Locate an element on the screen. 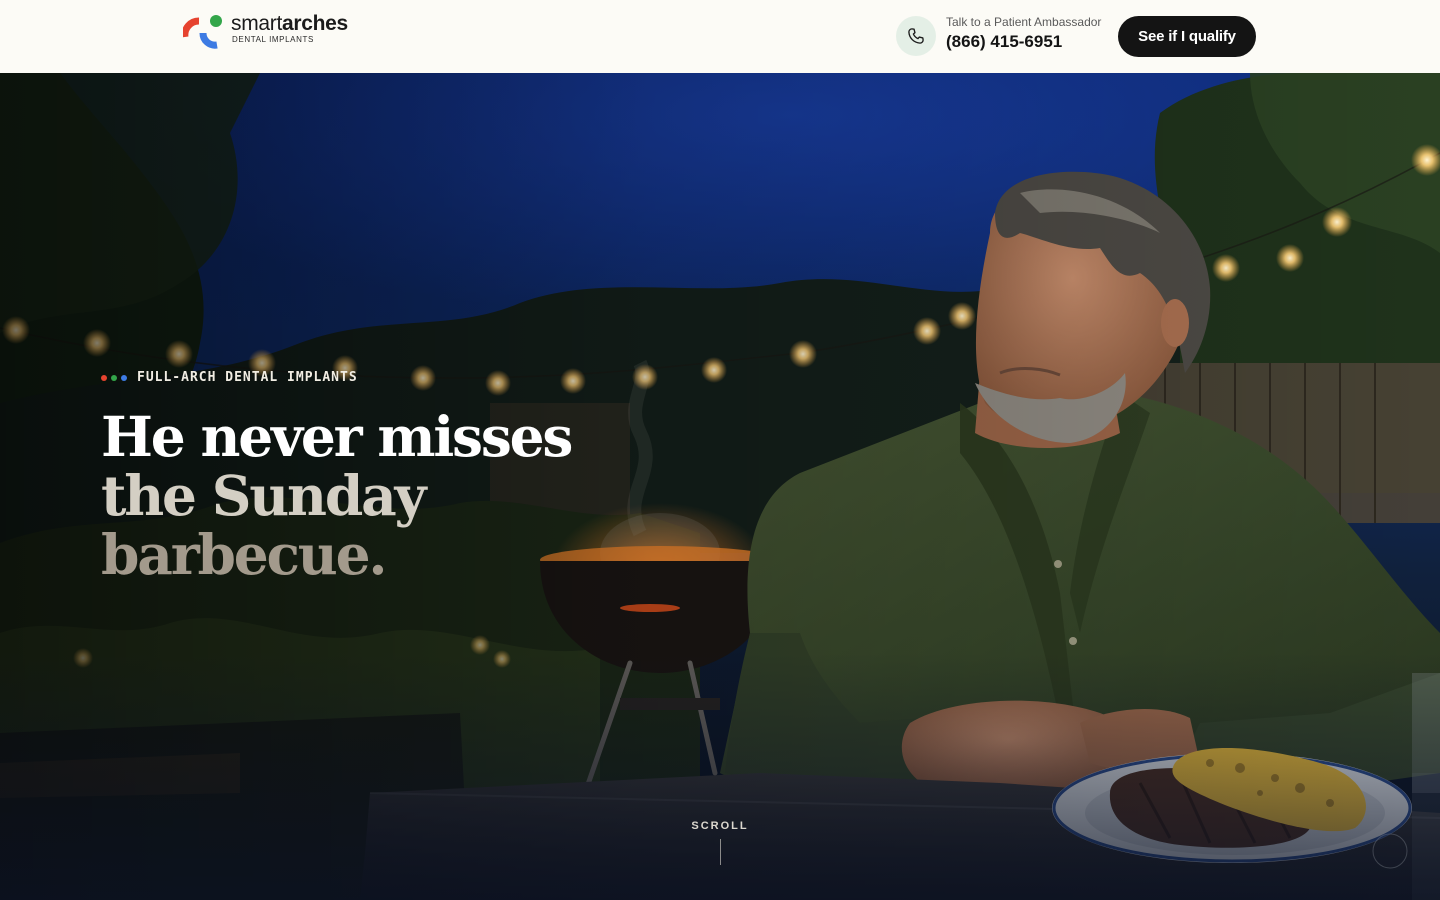 The image size is (1440, 900). scroll-indicator: SCROLL is located at coordinates (720, 842).